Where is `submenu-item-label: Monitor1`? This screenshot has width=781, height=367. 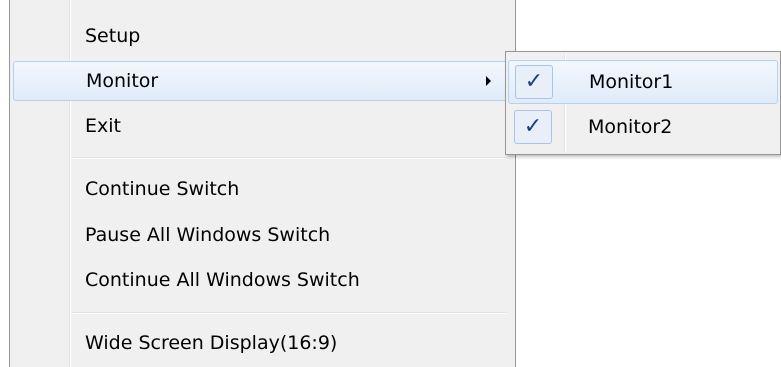
submenu-item-label: Monitor1 is located at coordinates (631, 82).